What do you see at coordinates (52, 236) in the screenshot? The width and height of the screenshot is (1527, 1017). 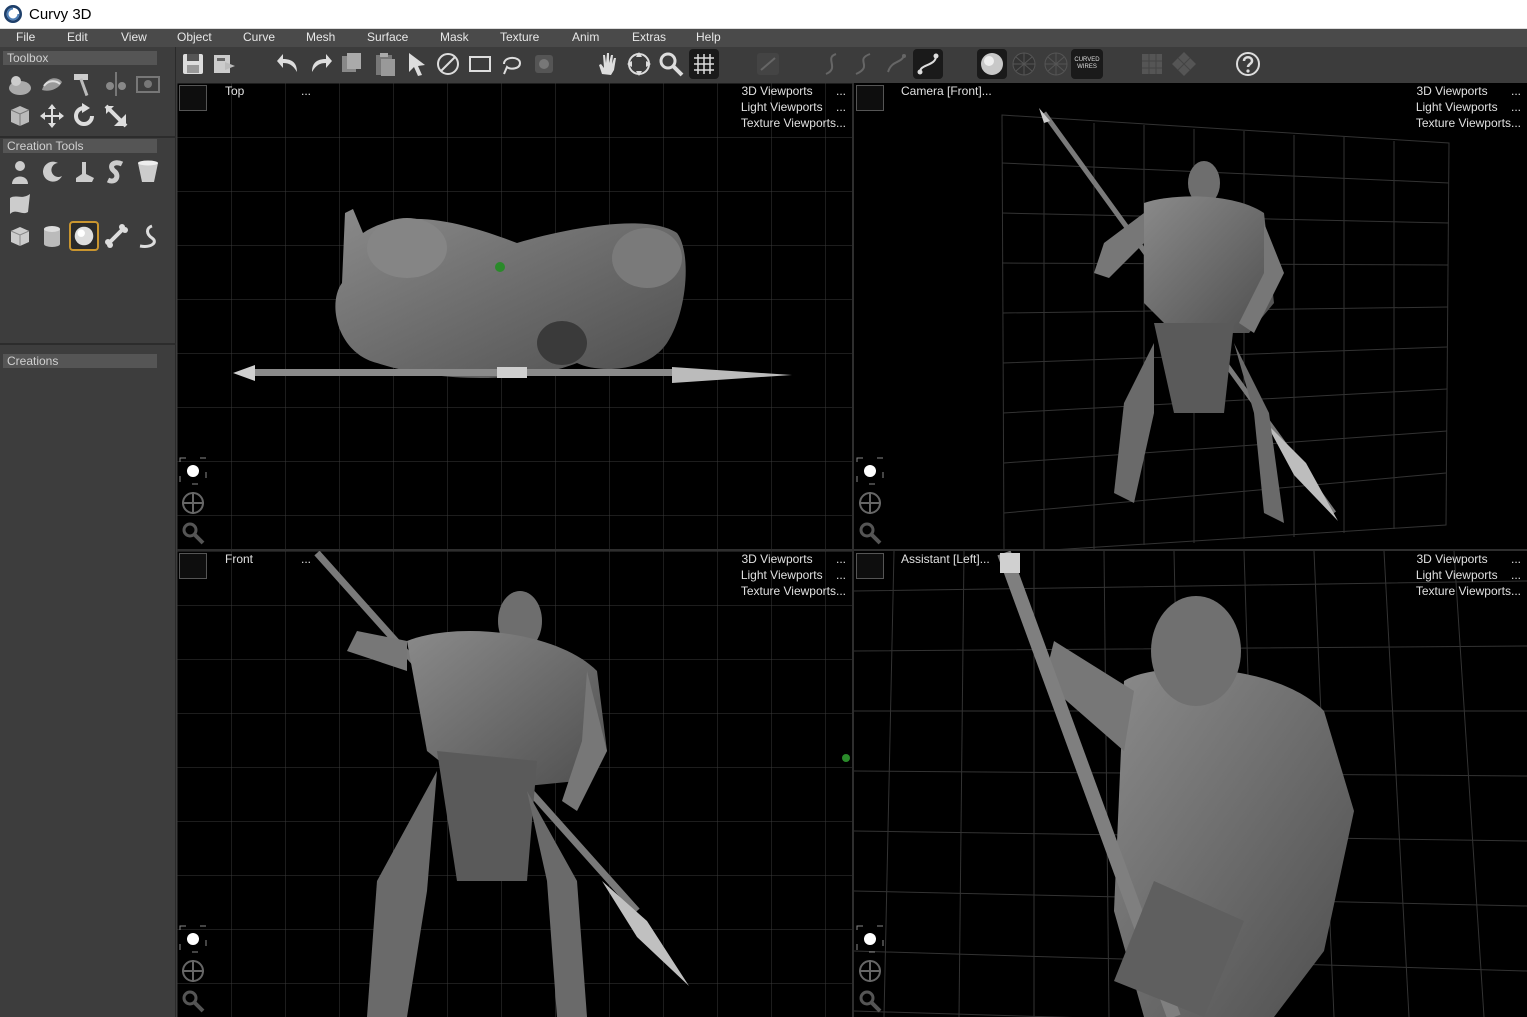 I see `cylinder-primitive-icon` at bounding box center [52, 236].